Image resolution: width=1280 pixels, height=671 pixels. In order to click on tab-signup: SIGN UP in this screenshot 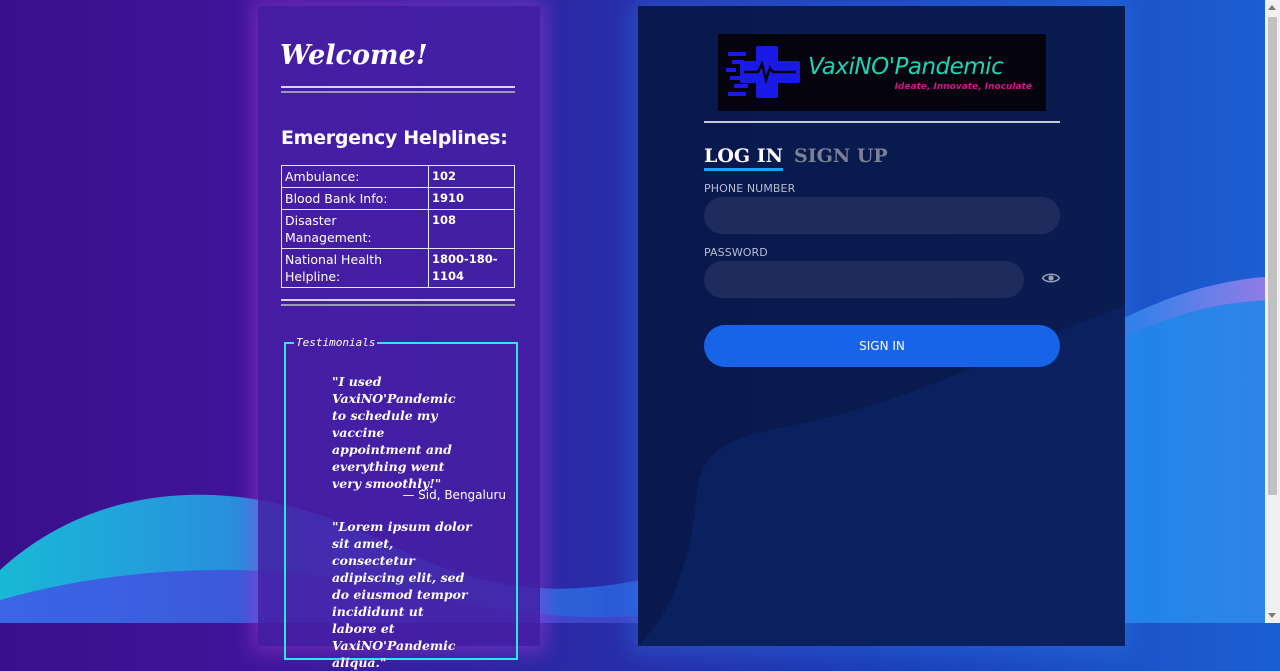, I will do `click(841, 156)`.